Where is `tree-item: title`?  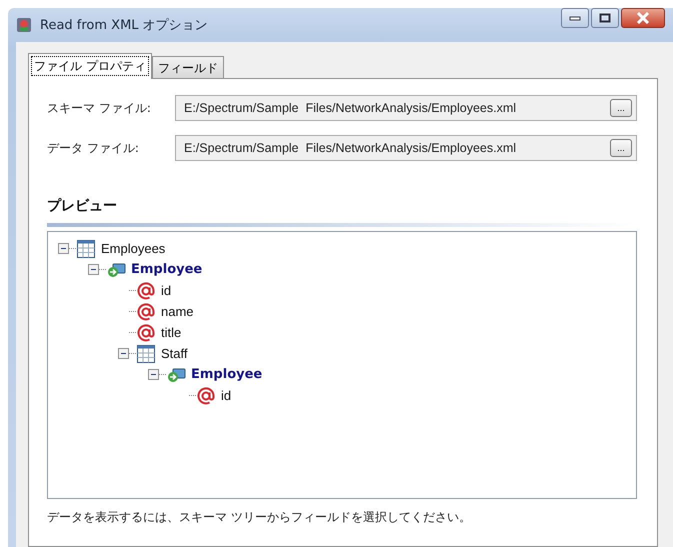 tree-item: title is located at coordinates (171, 332).